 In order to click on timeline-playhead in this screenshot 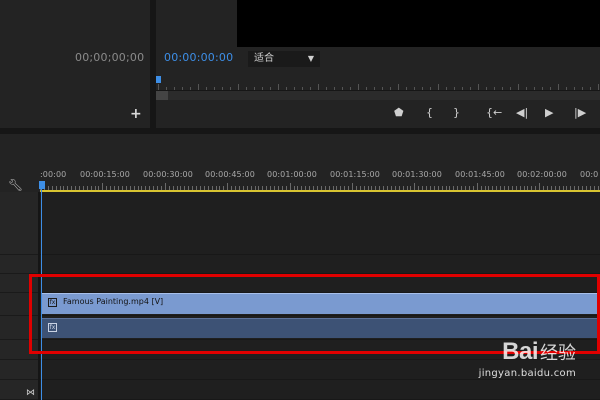, I will do `click(42, 185)`.